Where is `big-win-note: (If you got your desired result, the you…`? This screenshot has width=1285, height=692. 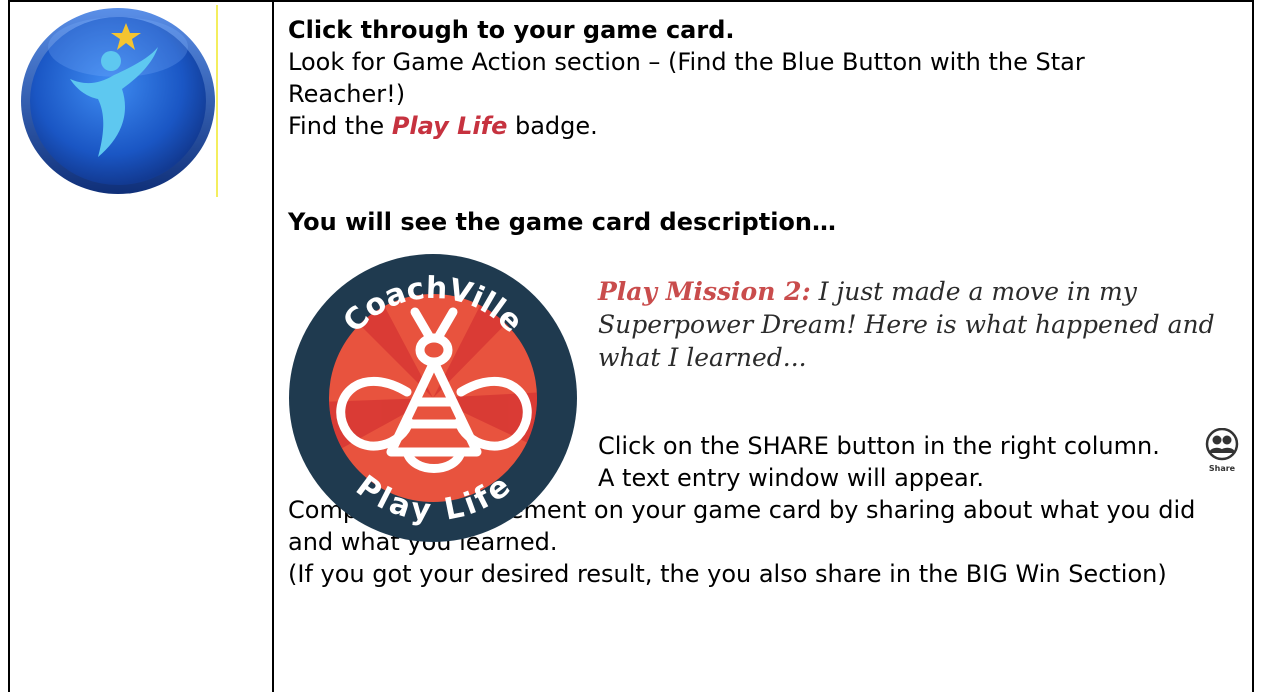
big-win-note: (If you got your desired result, the you… is located at coordinates (727, 574).